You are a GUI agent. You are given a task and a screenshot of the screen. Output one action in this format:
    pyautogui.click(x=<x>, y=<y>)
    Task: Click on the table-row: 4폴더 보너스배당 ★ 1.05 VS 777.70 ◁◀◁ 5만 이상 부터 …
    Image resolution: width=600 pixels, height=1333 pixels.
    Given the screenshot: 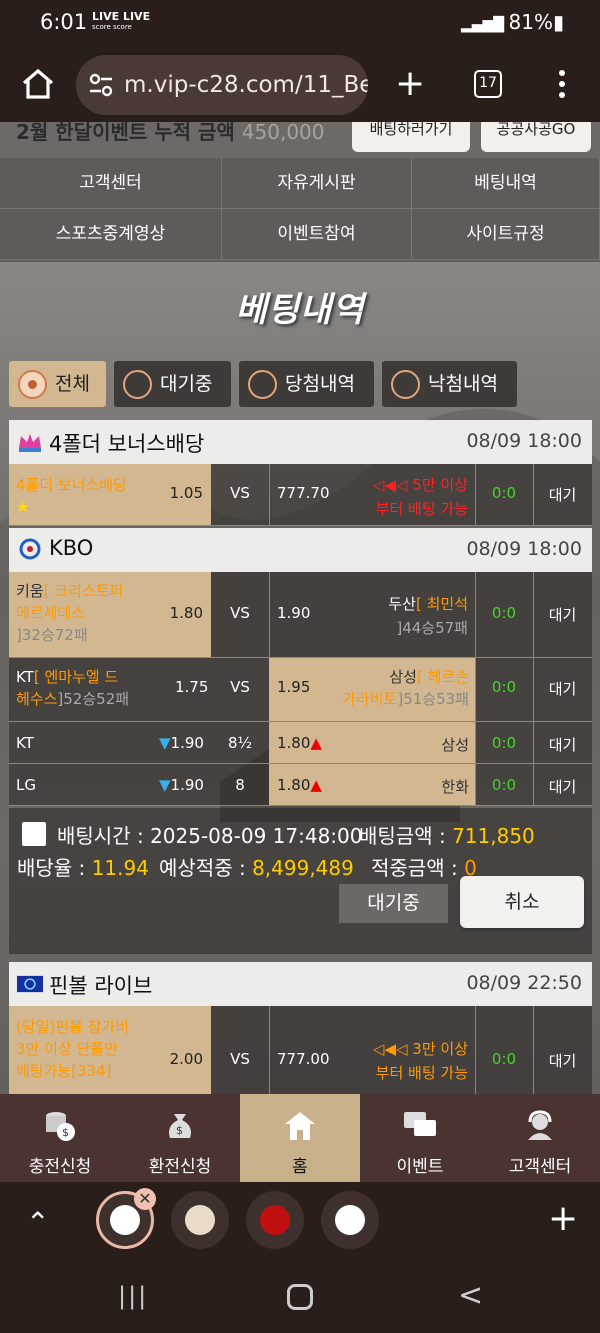 What is the action you would take?
    pyautogui.click(x=300, y=495)
    